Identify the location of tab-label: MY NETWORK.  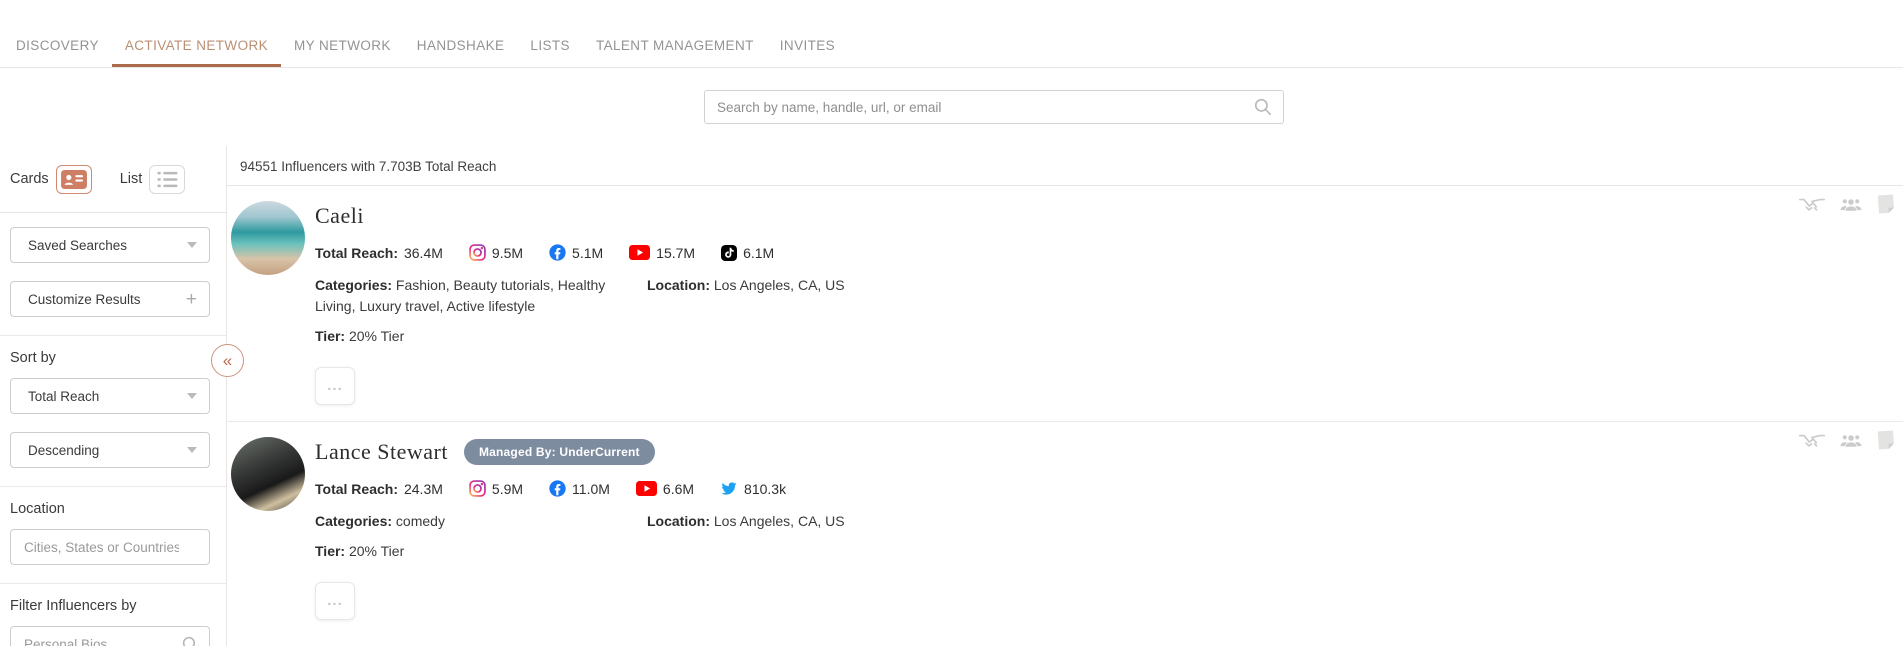
(342, 45).